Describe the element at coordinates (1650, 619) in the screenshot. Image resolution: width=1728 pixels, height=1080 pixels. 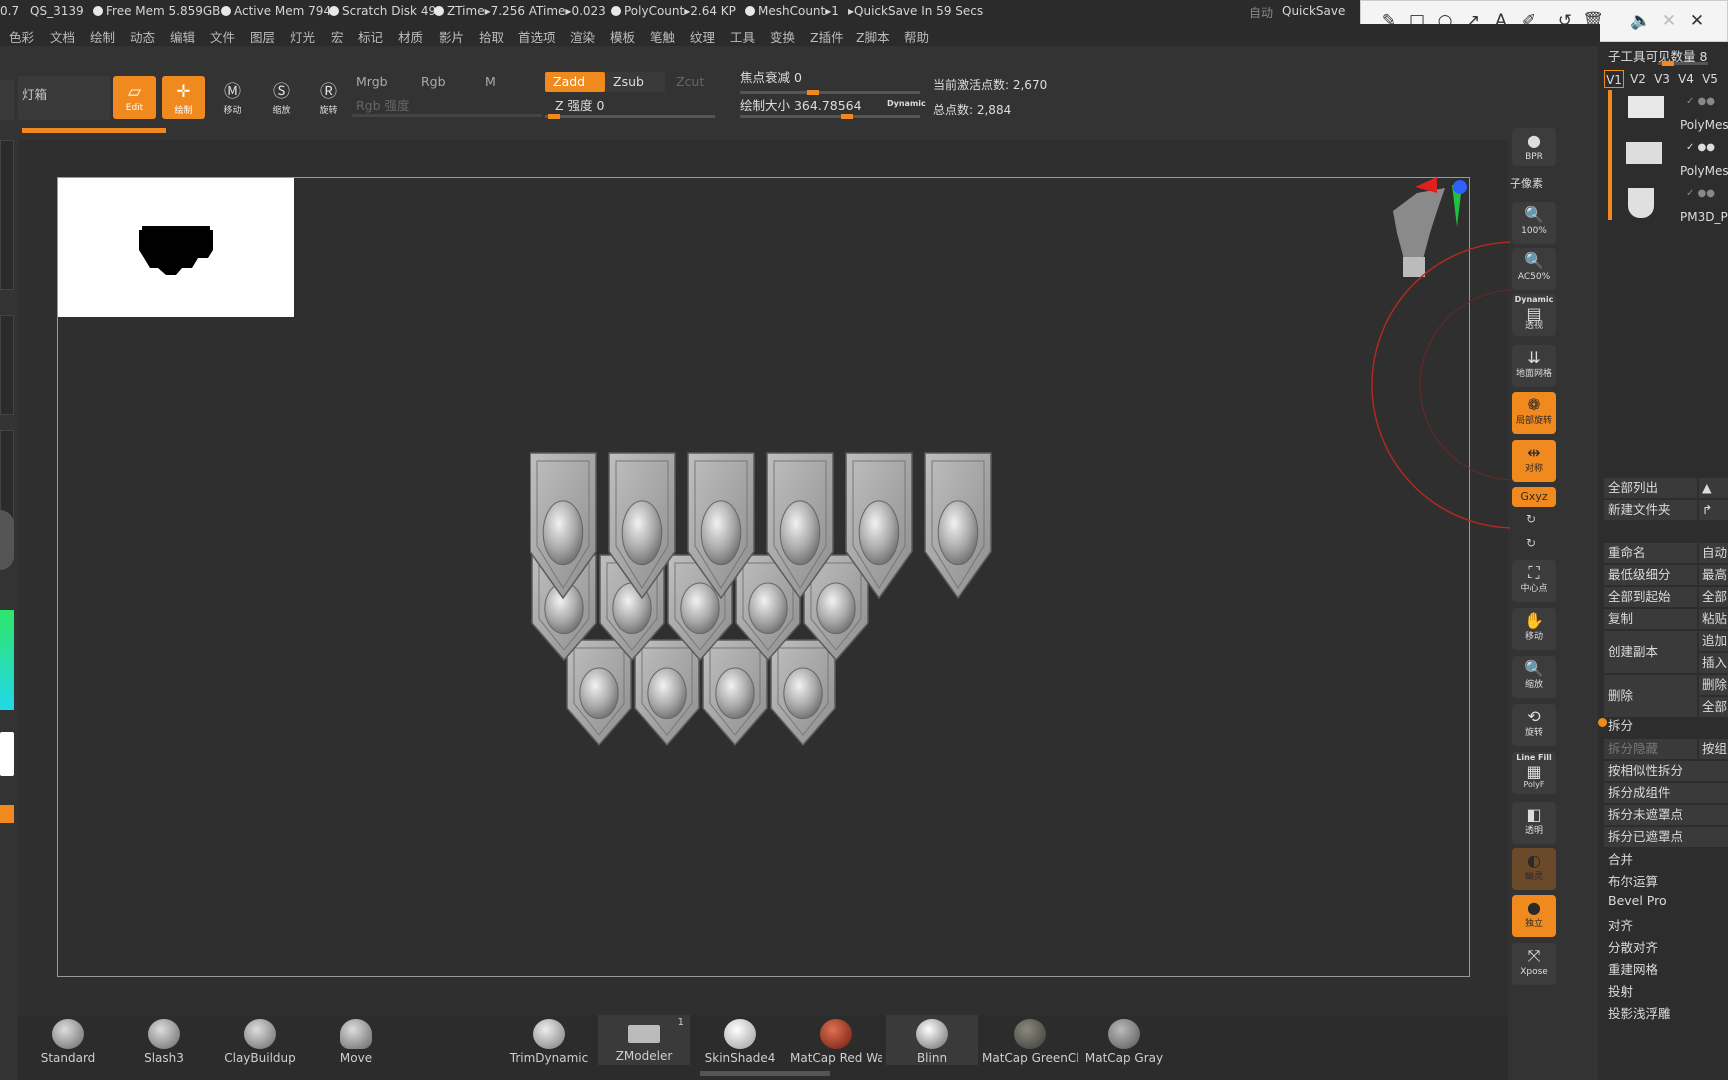
I see `copy-button: 复制` at that location.